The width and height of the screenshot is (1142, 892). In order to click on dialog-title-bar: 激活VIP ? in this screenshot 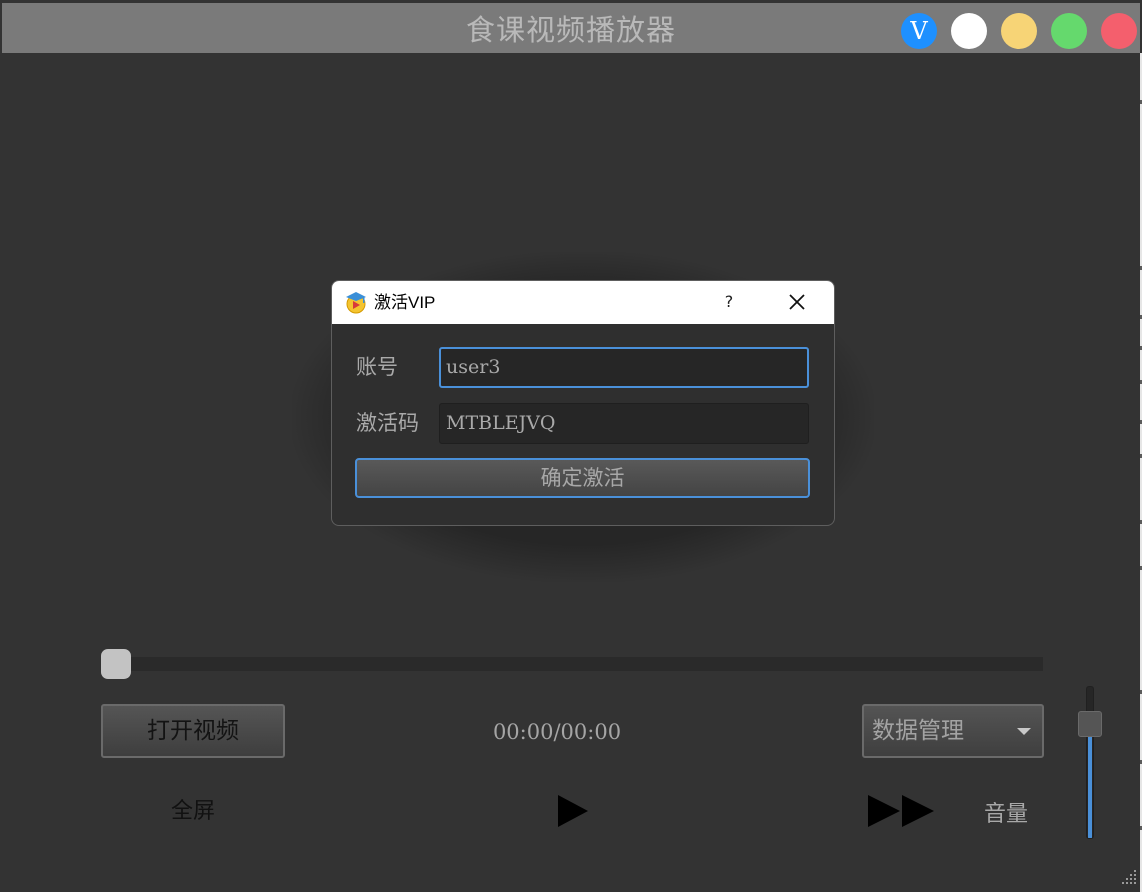, I will do `click(583, 302)`.